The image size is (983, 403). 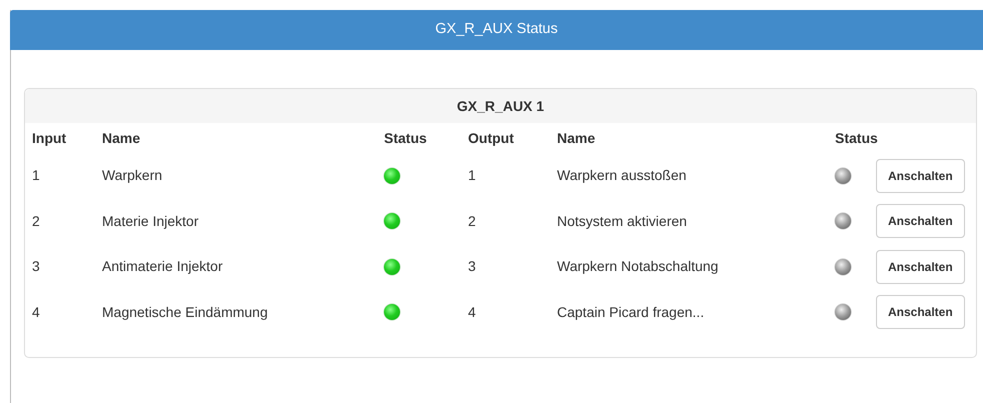 I want to click on table-cell-text: Materie Injektor, so click(x=150, y=221).